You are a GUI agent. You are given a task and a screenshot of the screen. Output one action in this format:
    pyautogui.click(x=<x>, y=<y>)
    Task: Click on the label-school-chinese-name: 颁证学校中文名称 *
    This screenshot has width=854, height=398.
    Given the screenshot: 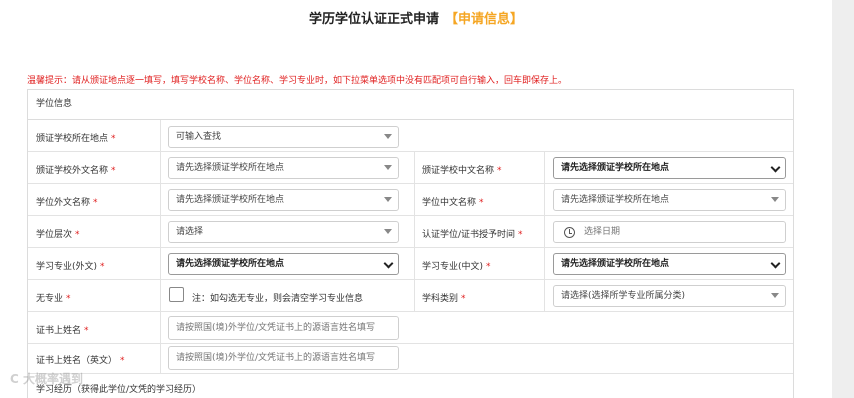 What is the action you would take?
    pyautogui.click(x=462, y=171)
    